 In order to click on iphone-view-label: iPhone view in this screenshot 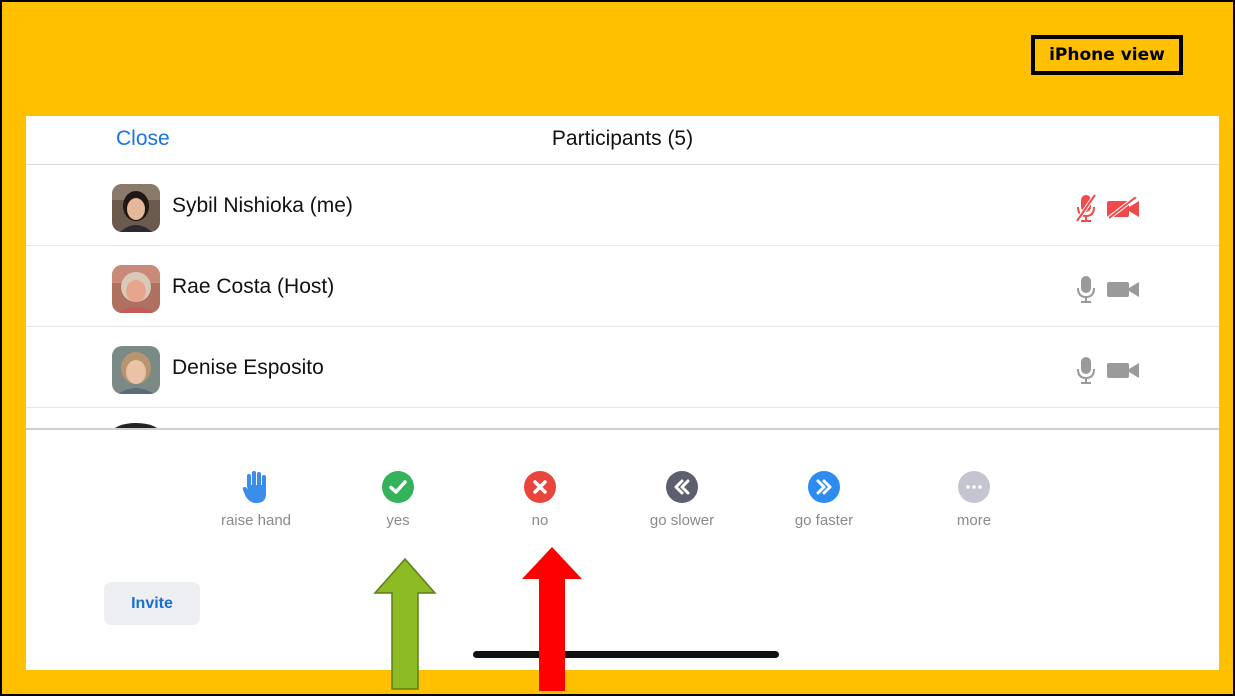, I will do `click(1107, 55)`.